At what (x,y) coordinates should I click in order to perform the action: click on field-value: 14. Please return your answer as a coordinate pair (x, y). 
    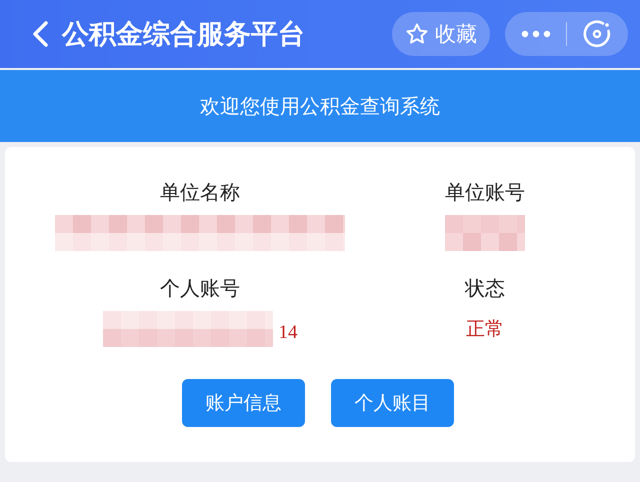
    Looking at the image, I should click on (288, 333).